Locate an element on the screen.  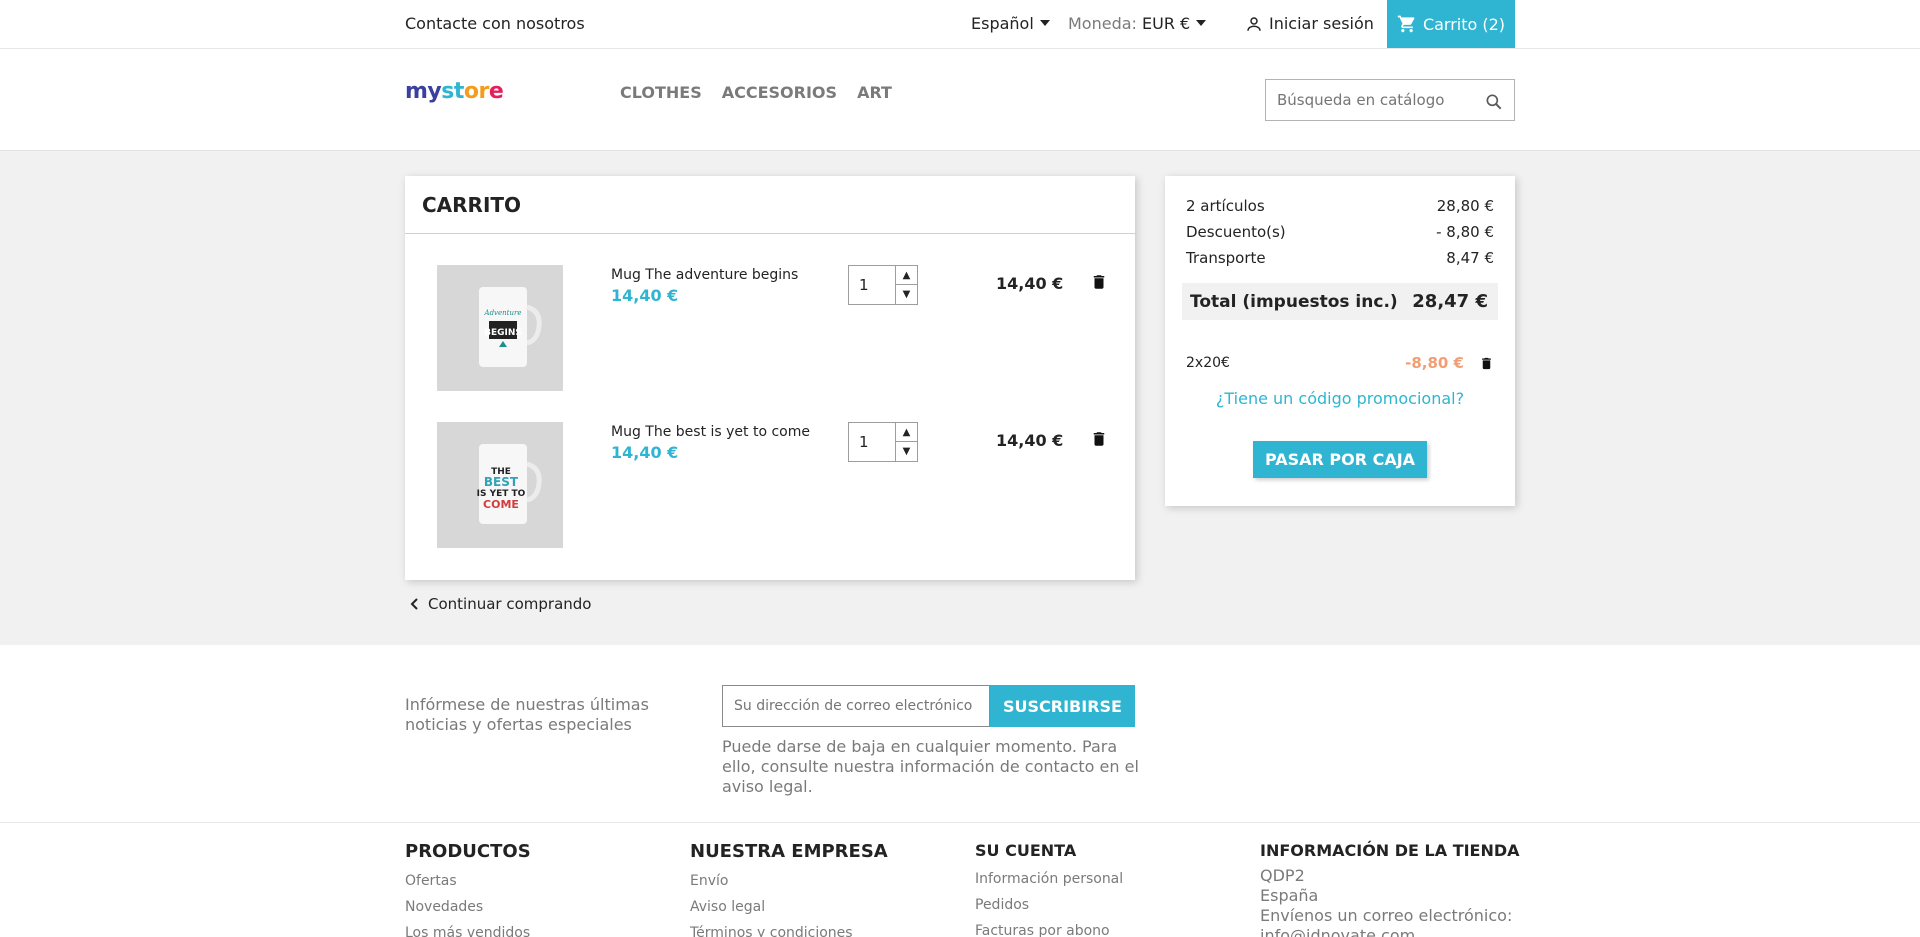
summary-label: Descuento(s) is located at coordinates (1236, 232).